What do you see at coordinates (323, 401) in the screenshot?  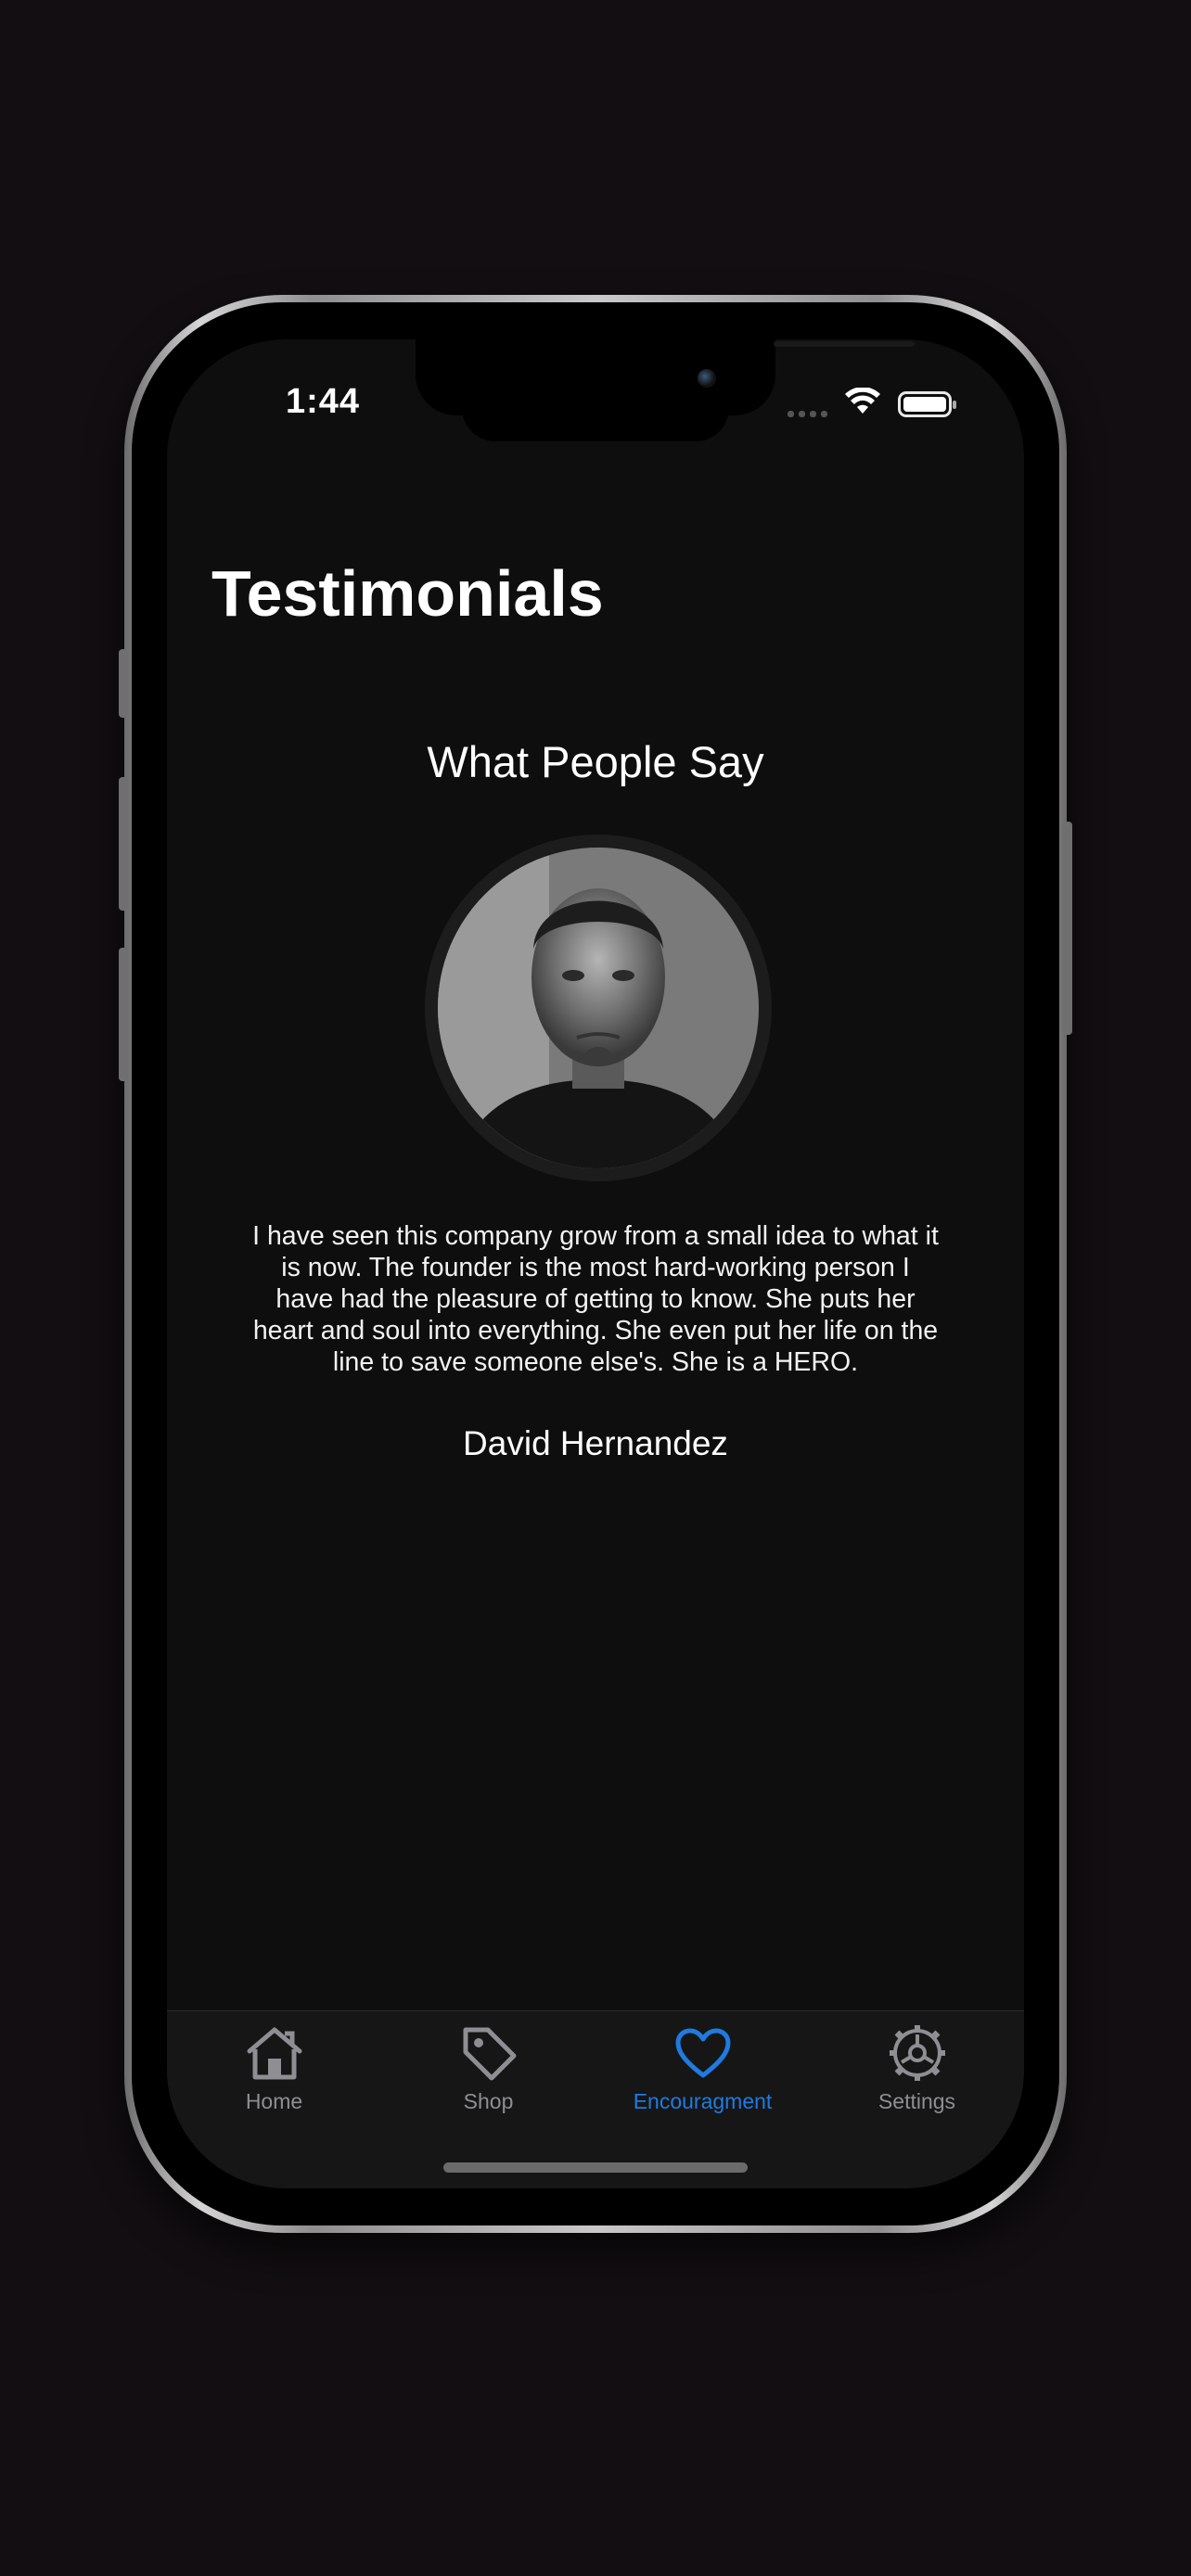 I see `status-time: 1:44` at bounding box center [323, 401].